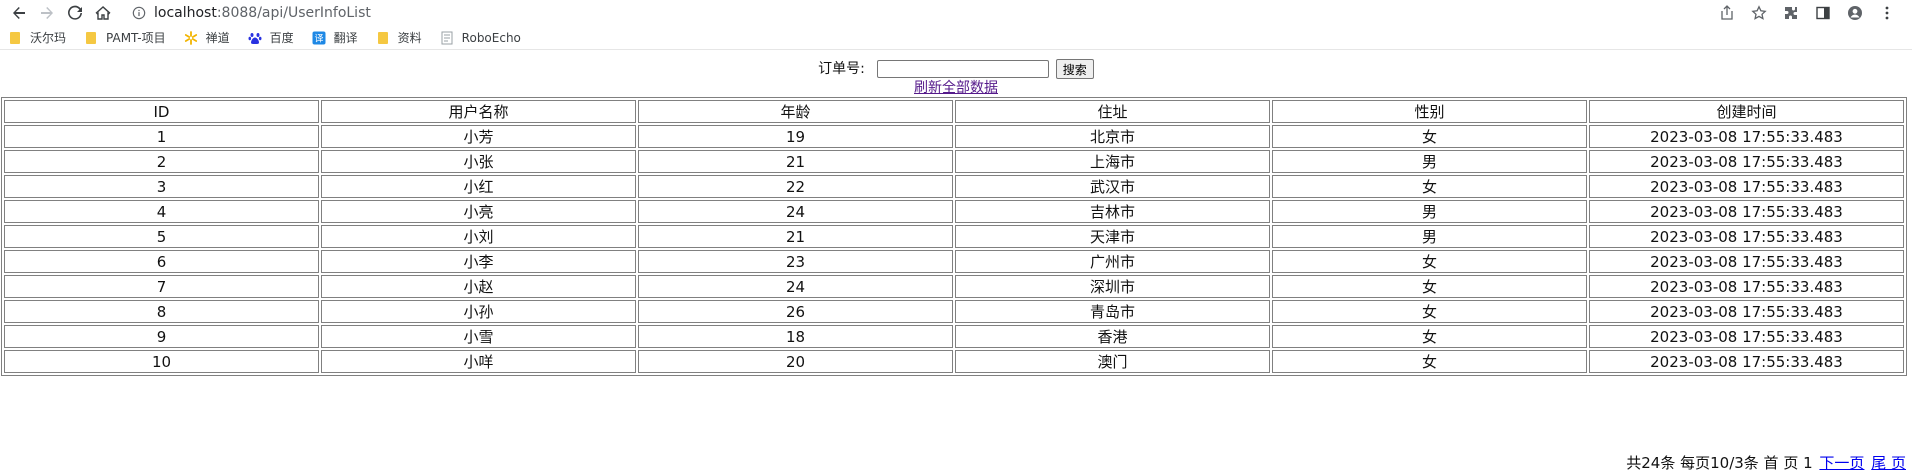 The width and height of the screenshot is (1912, 474). What do you see at coordinates (1112, 311) in the screenshot?
I see `cell-address: 青岛市` at bounding box center [1112, 311].